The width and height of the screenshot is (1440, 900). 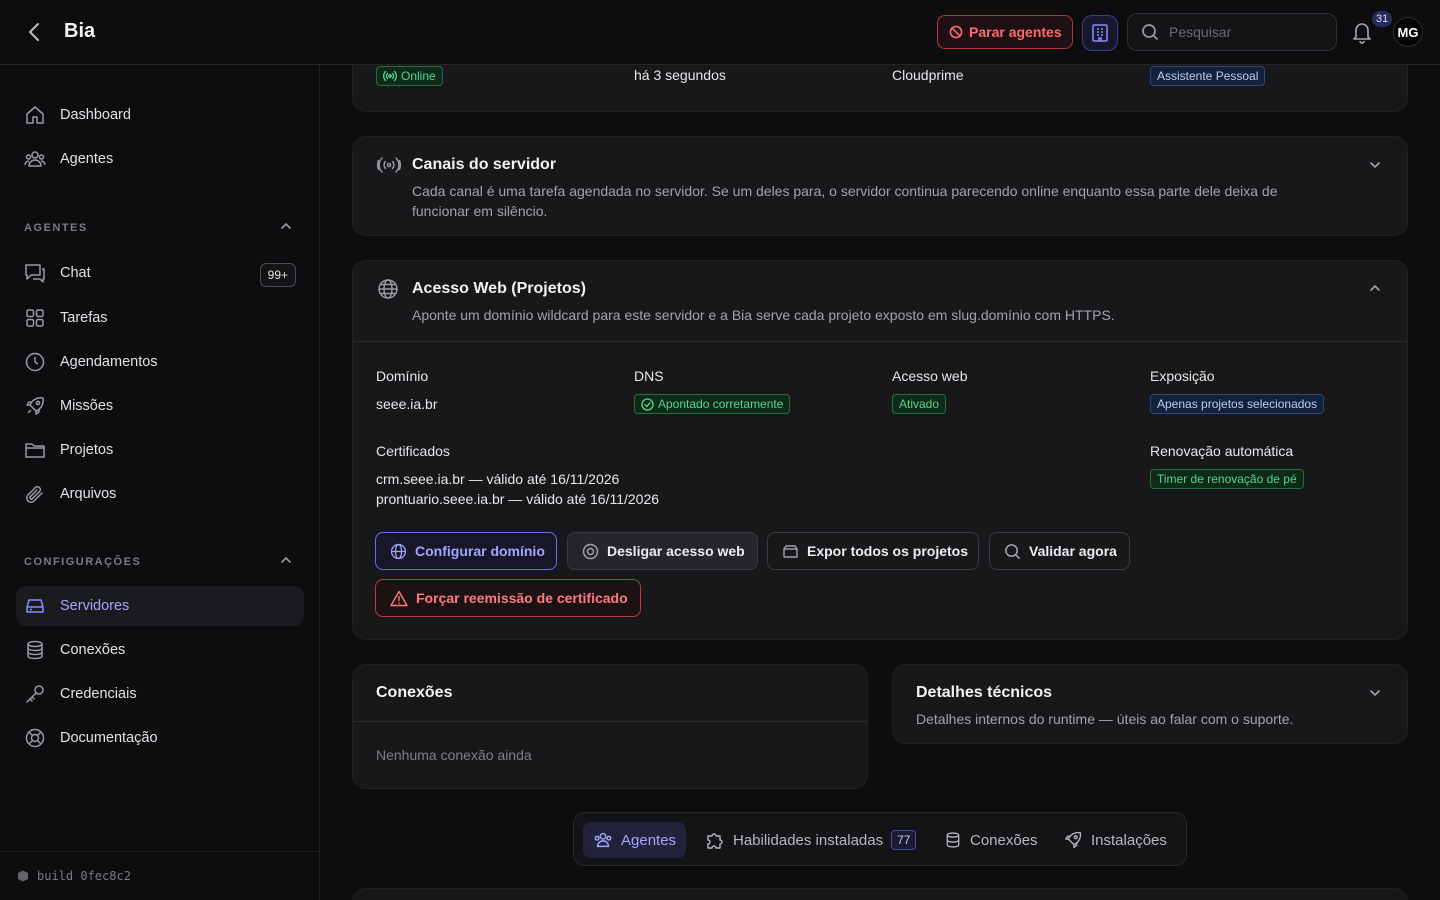 What do you see at coordinates (95, 115) in the screenshot?
I see `sidebar-item-label: Dashboard` at bounding box center [95, 115].